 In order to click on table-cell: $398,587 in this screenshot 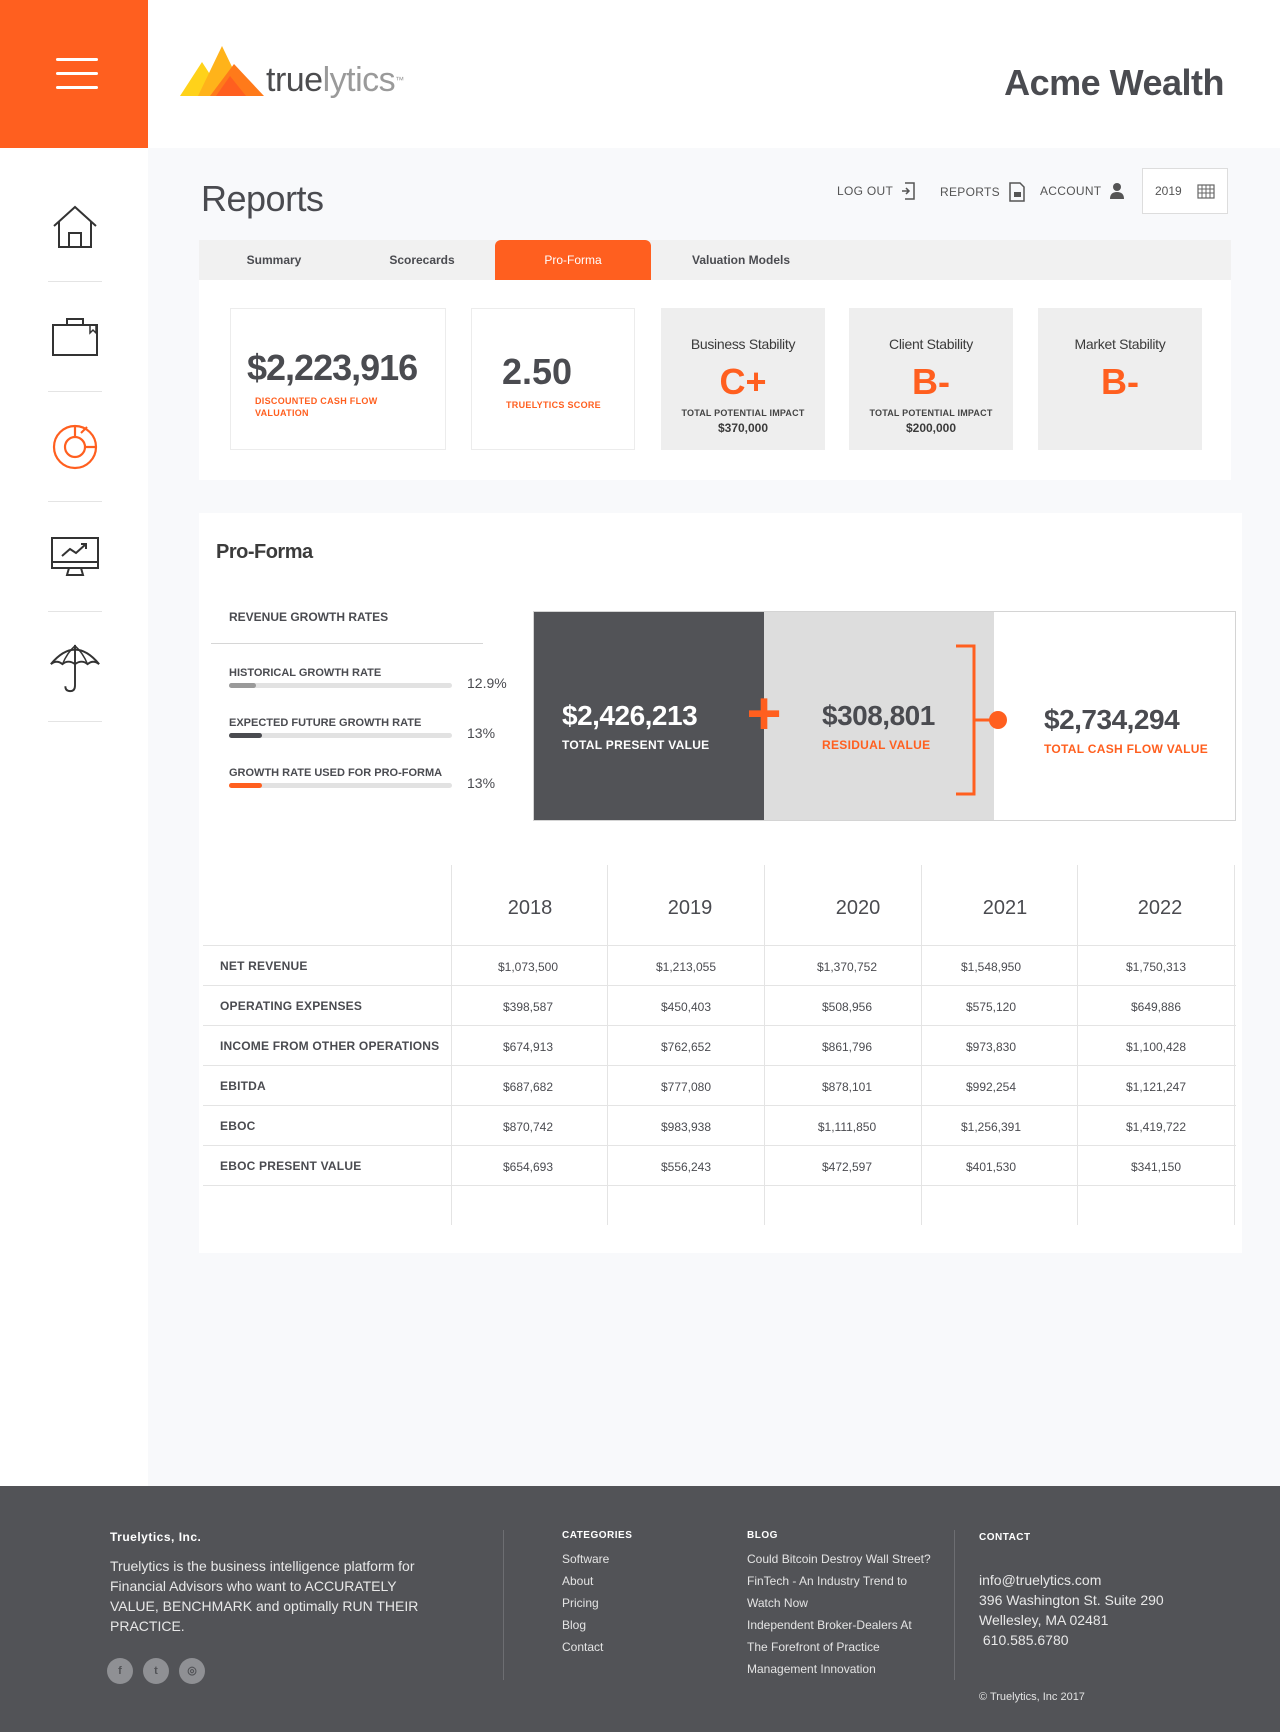, I will do `click(528, 1007)`.